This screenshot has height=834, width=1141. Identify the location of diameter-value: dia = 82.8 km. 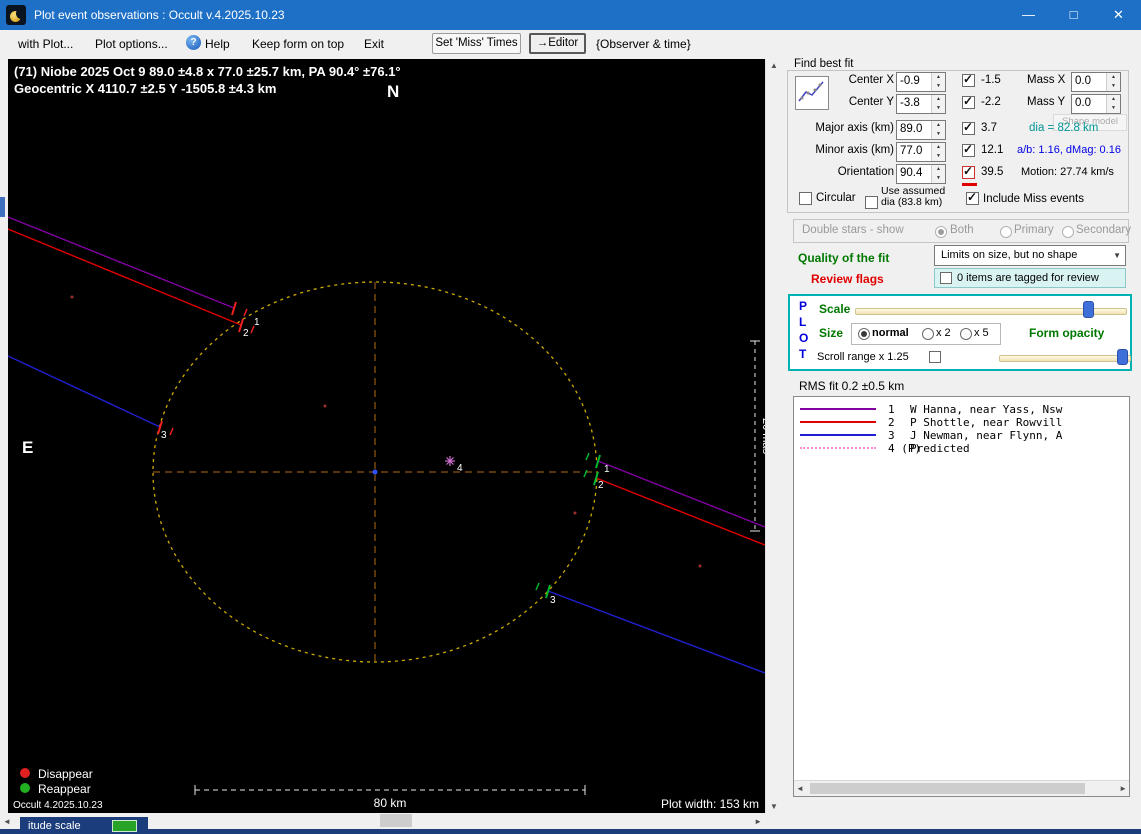
(1064, 128).